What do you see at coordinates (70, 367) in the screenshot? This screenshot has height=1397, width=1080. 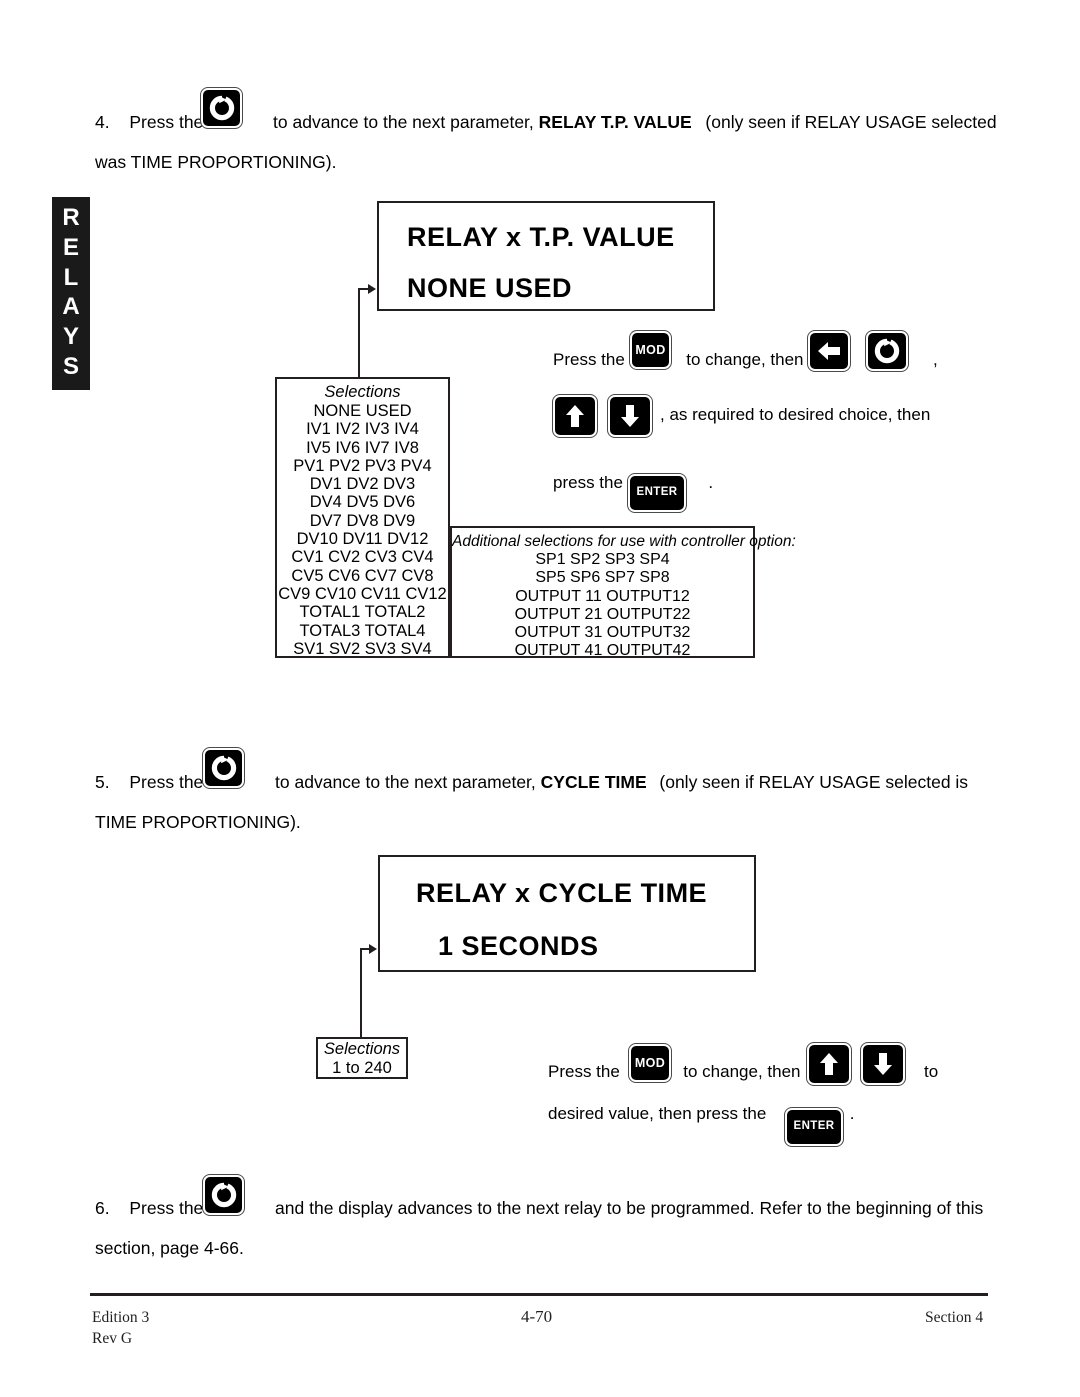 I see `relays-letter-s: S` at bounding box center [70, 367].